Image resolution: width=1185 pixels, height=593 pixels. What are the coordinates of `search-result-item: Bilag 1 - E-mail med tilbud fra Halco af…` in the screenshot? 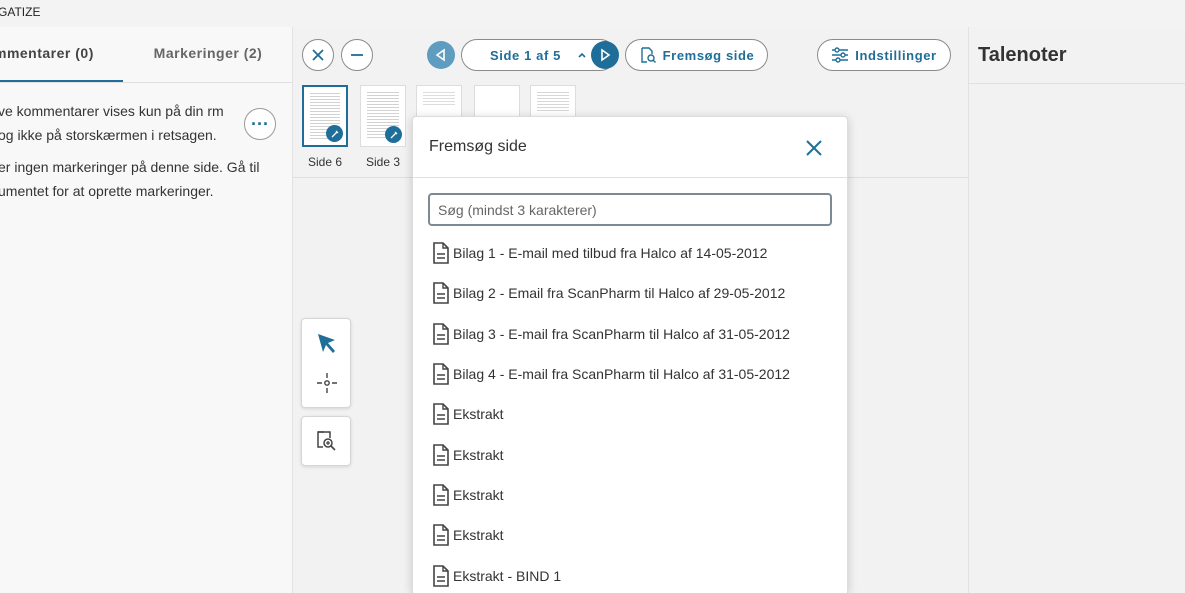 It's located at (630, 253).